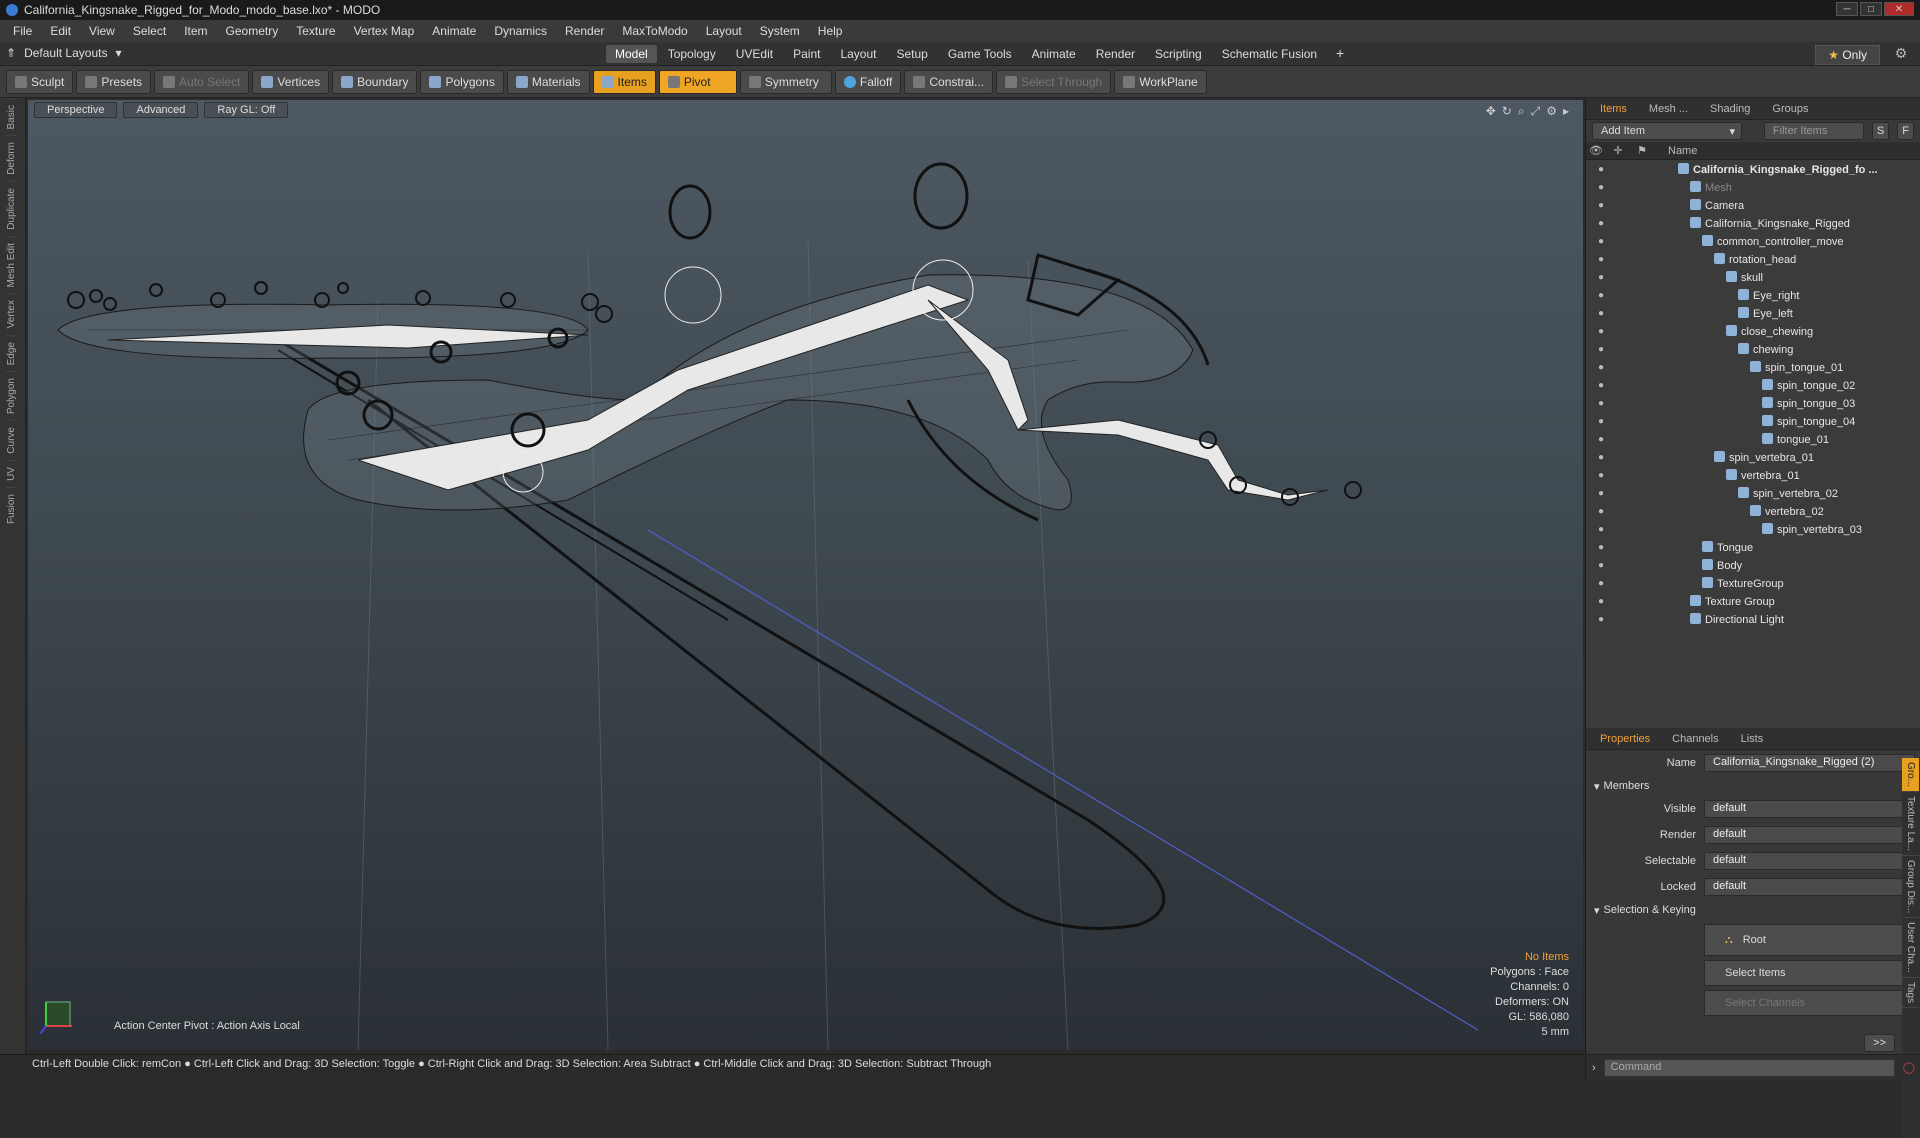 The width and height of the screenshot is (1920, 1138). I want to click on tab-model: Model, so click(631, 54).